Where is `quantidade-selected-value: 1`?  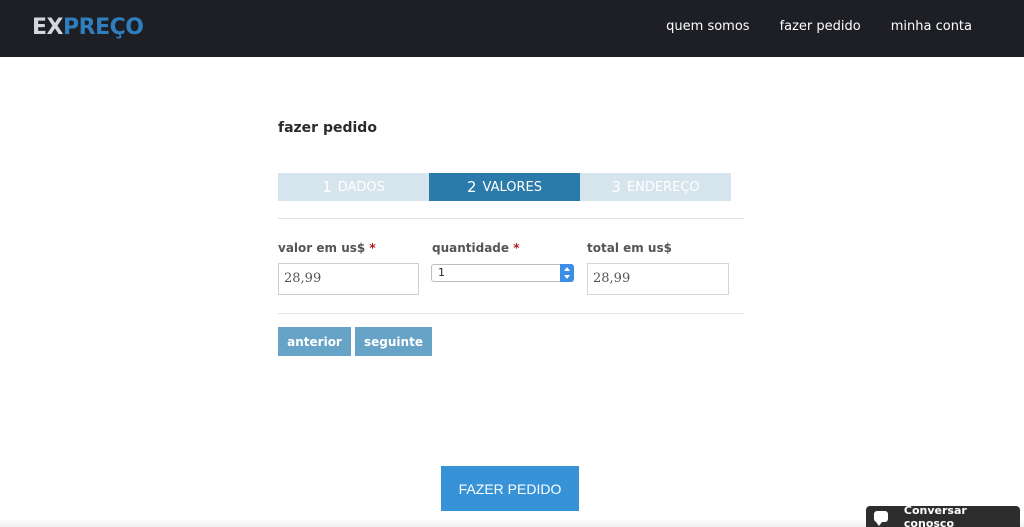 quantidade-selected-value: 1 is located at coordinates (441, 272).